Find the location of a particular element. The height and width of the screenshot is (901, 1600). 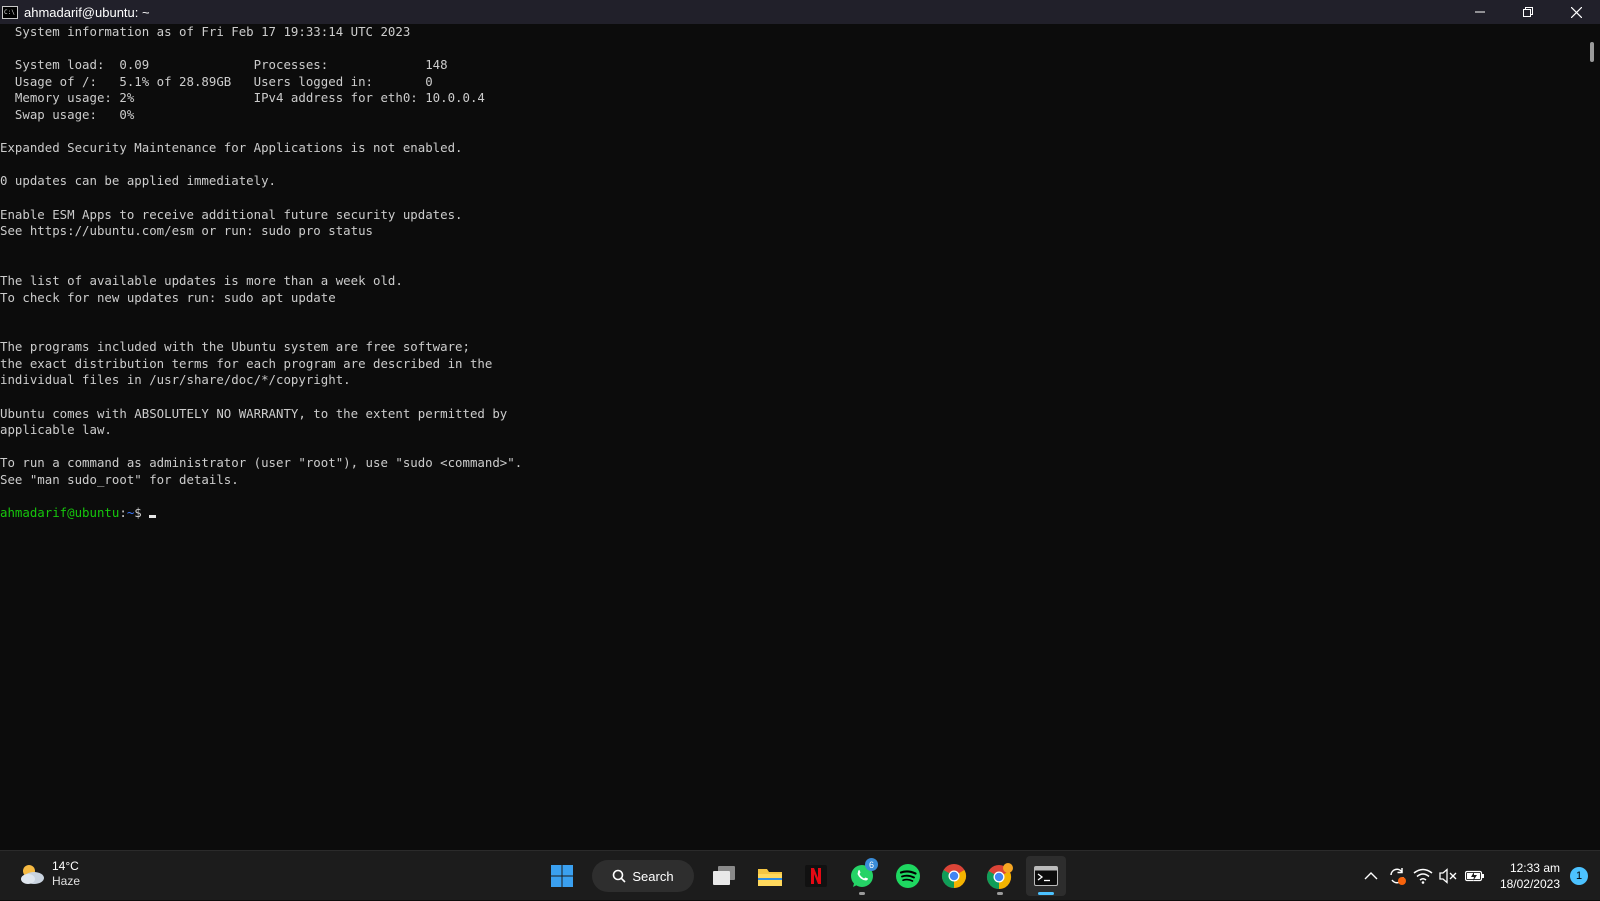

terminal-app-icon: C:\ is located at coordinates (10, 12).